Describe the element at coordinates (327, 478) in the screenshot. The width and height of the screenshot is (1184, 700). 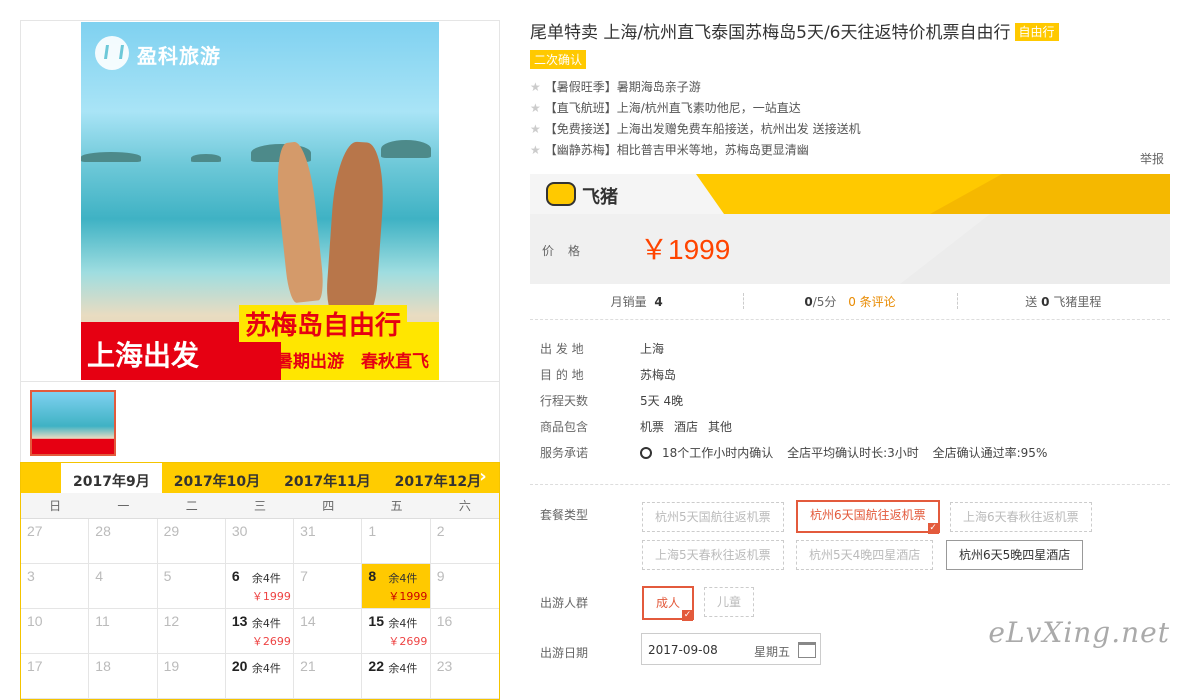
I see `tab-month-3: 2017年11月` at that location.